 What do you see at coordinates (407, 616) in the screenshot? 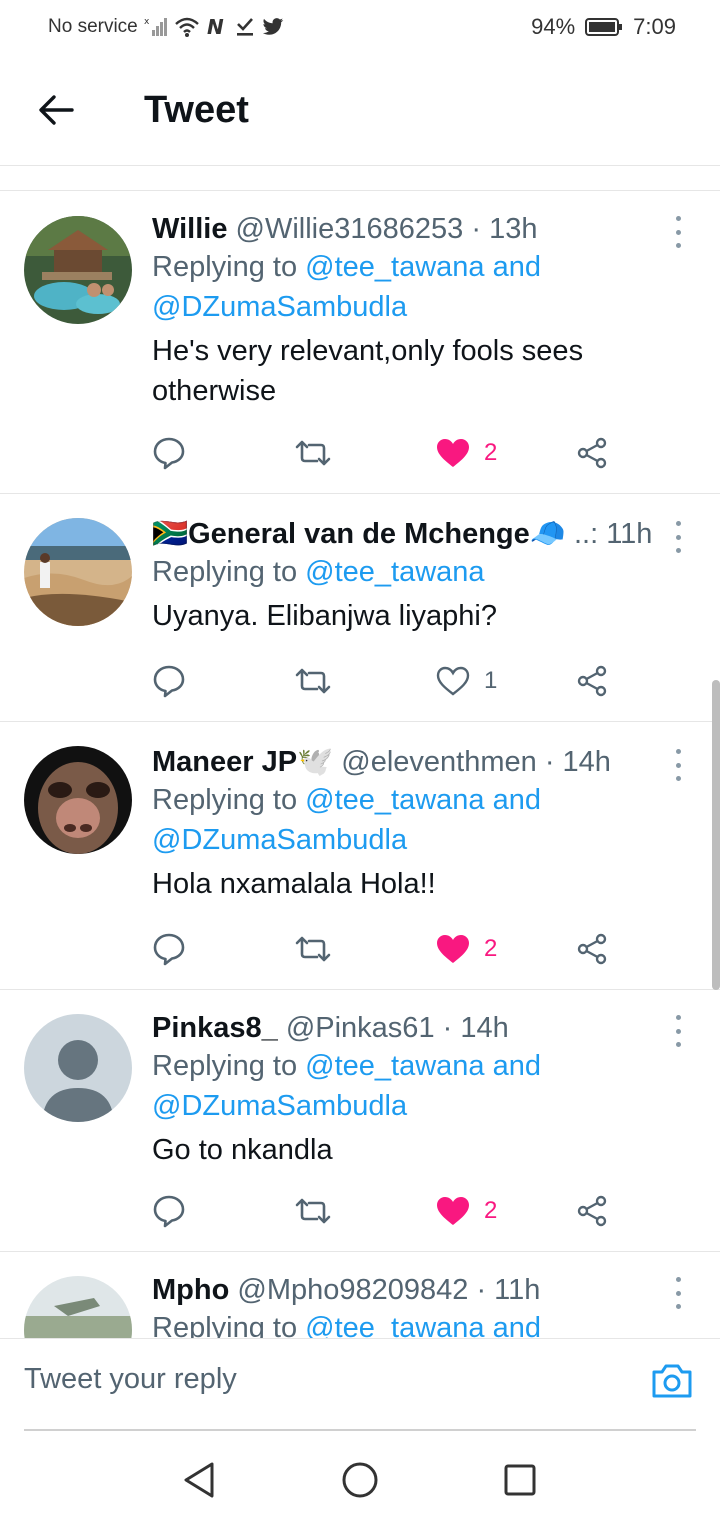
I see `tweet-text: Uyanya. Elibanjwa liyaphi?` at bounding box center [407, 616].